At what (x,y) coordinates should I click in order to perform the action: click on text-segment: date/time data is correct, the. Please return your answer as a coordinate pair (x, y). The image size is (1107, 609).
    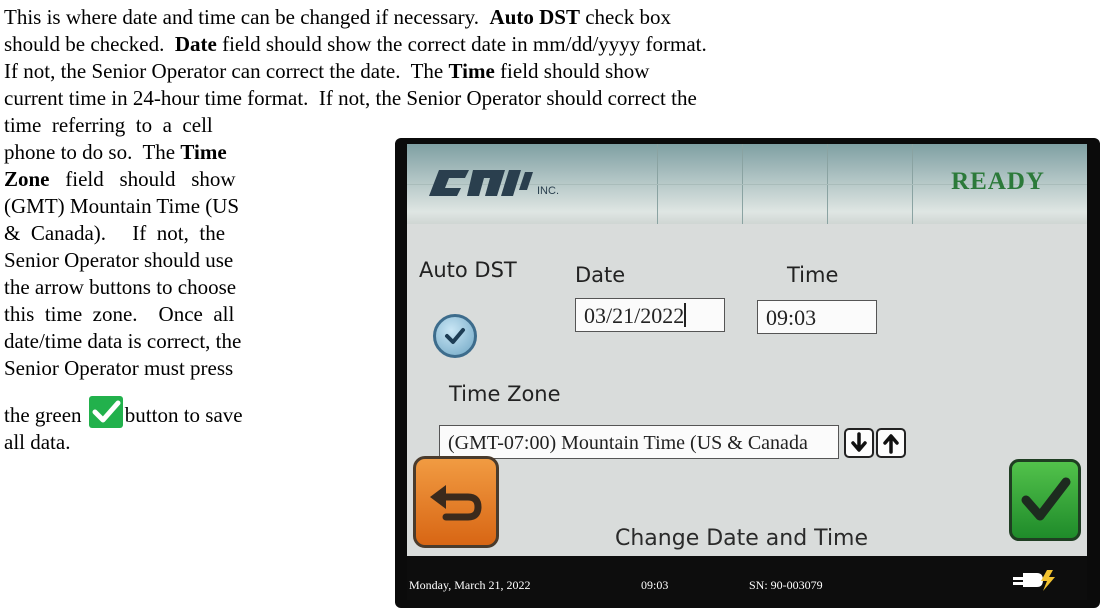
    Looking at the image, I should click on (123, 341).